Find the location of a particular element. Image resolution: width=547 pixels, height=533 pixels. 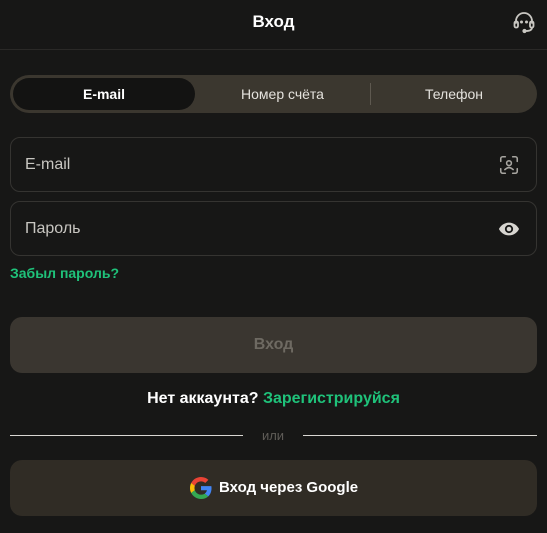

eye-icon is located at coordinates (509, 229).